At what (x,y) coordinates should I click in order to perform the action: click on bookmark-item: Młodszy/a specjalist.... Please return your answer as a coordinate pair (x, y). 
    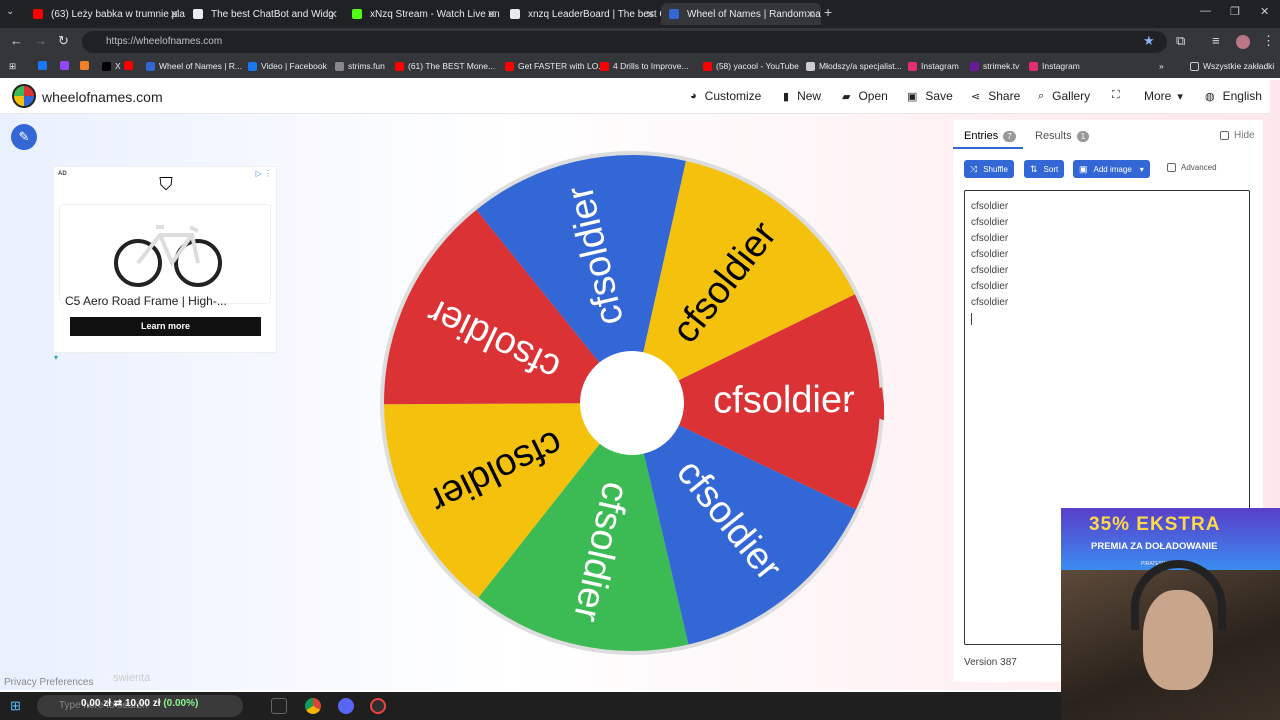
    Looking at the image, I should click on (854, 66).